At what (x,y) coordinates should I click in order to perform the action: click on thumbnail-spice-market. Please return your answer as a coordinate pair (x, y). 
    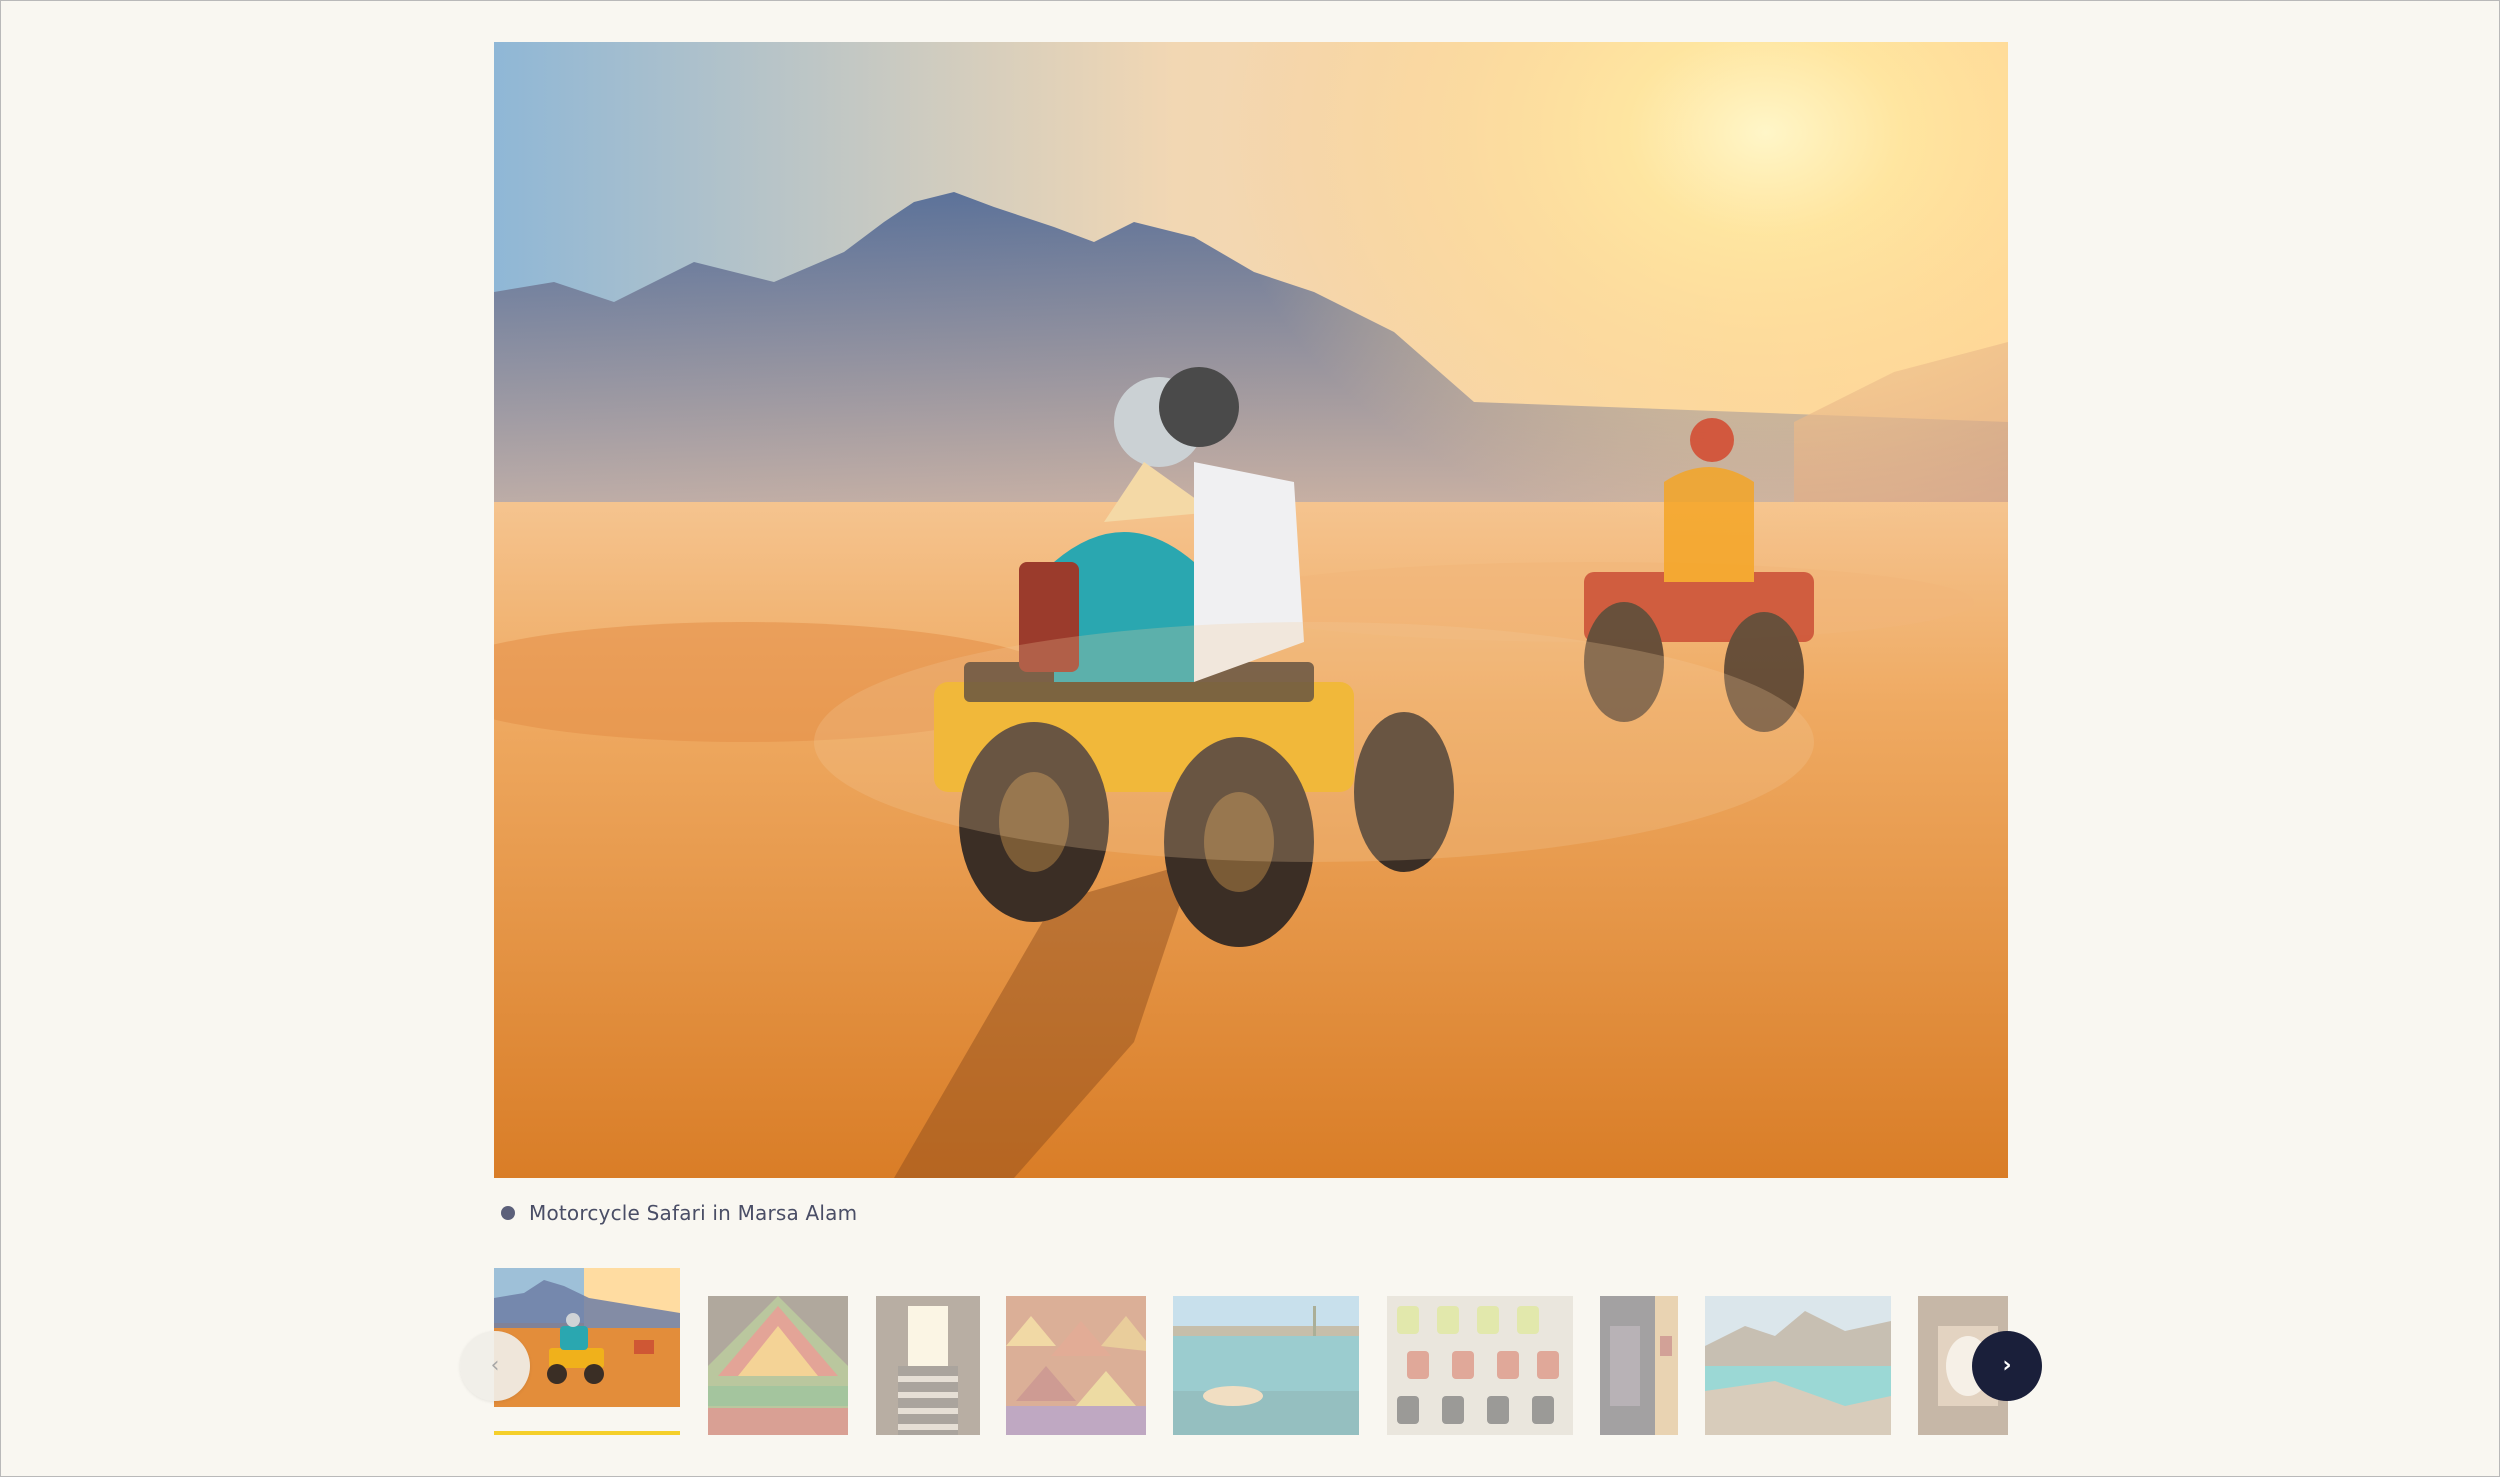
    Looking at the image, I should click on (1076, 1365).